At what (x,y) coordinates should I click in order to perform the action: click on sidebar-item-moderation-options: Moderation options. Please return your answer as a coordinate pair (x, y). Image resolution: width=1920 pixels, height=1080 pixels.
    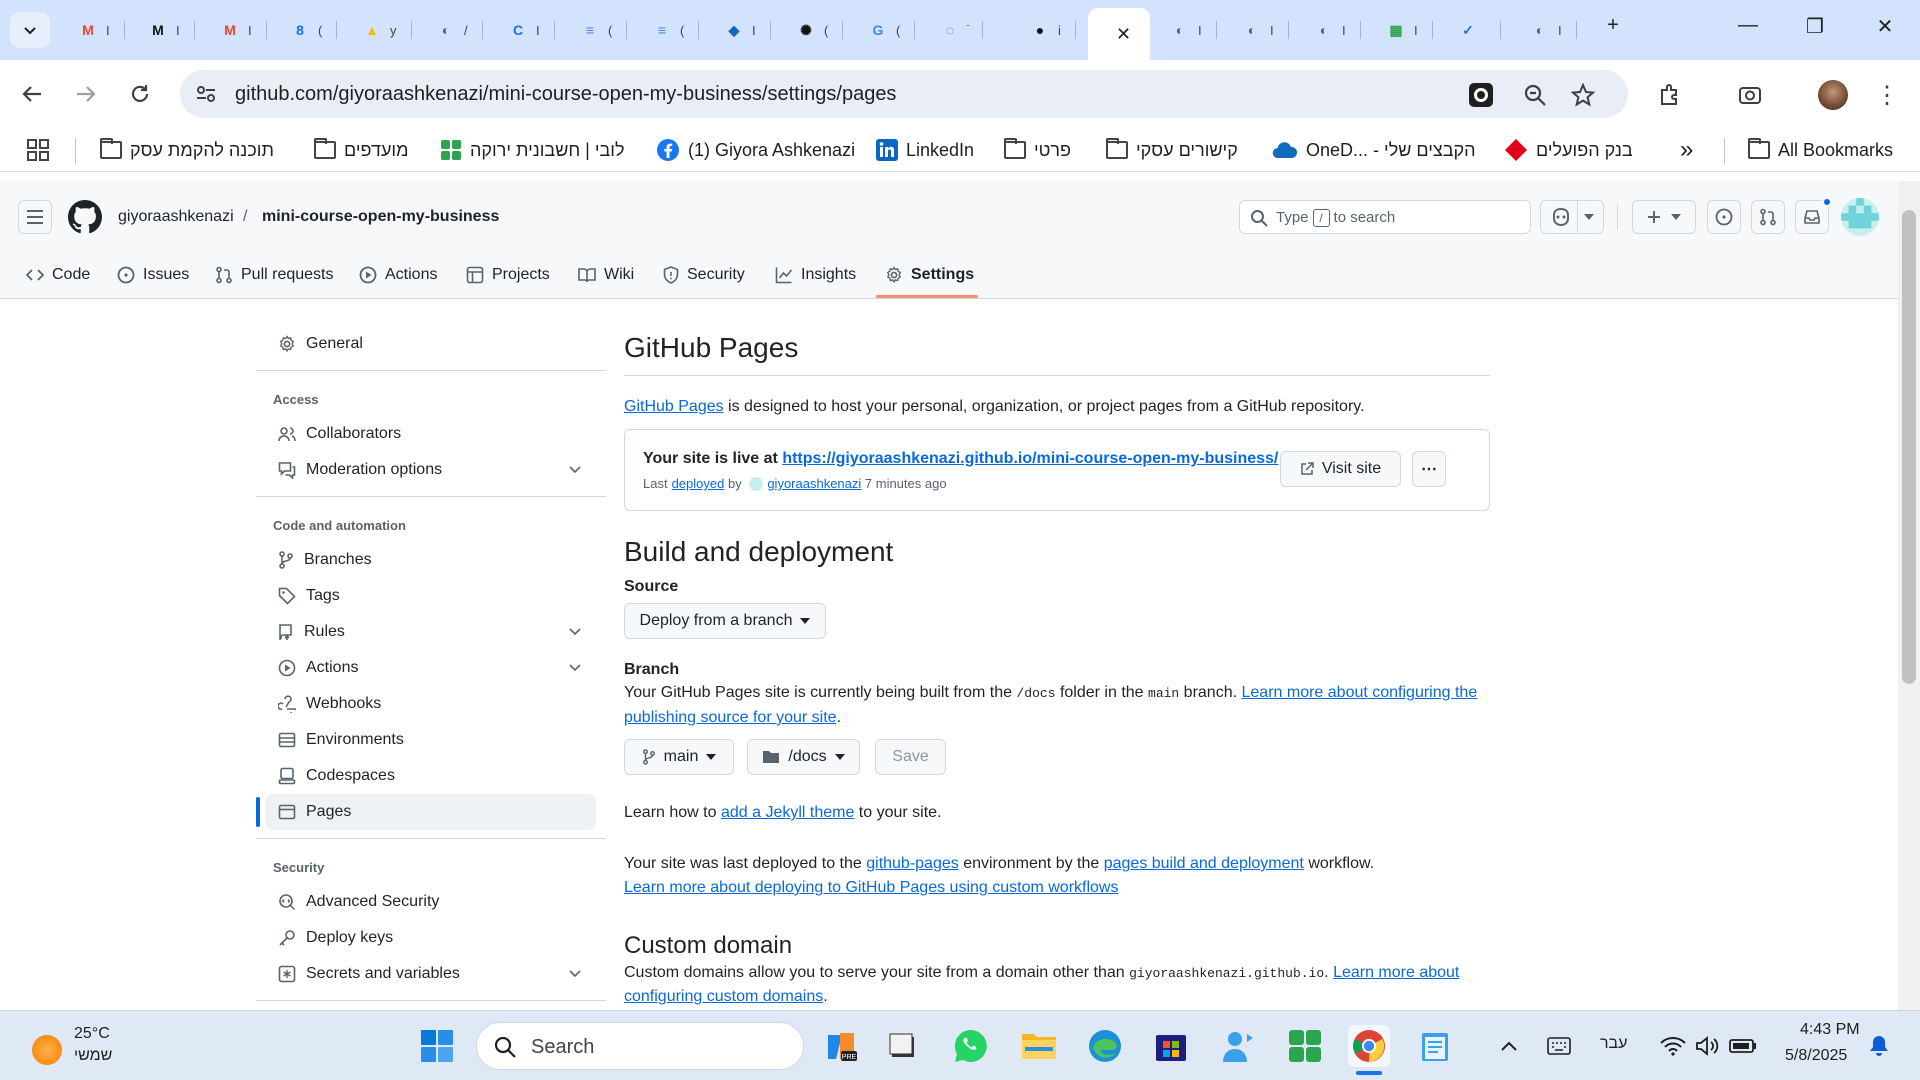
    Looking at the image, I should click on (431, 470).